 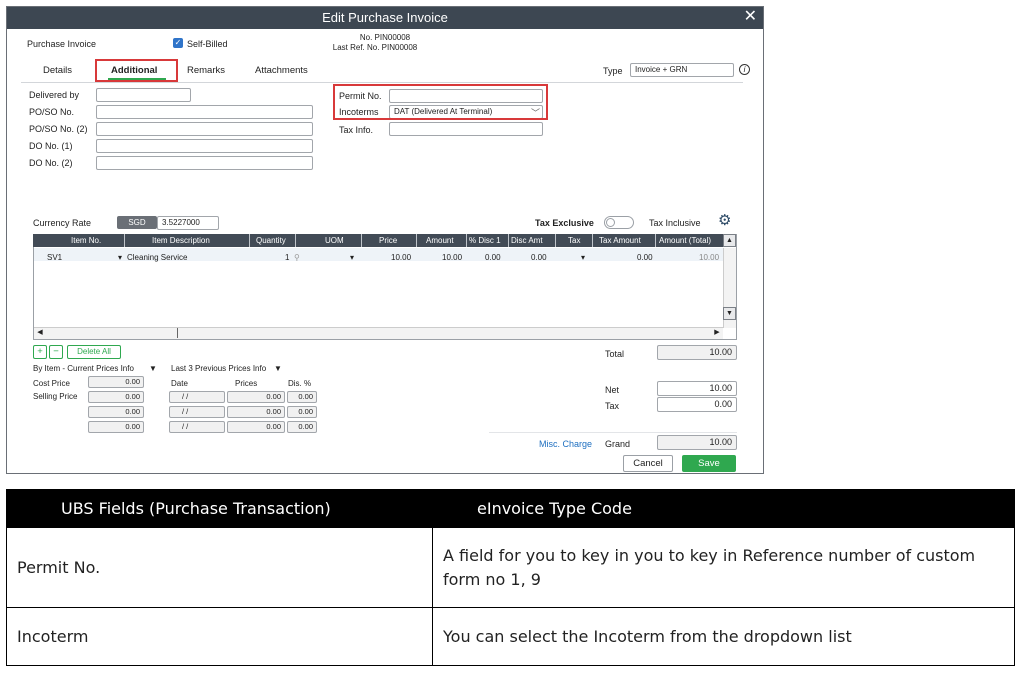 I want to click on dialog-title: Edit Purchase Invoice, so click(x=385, y=17).